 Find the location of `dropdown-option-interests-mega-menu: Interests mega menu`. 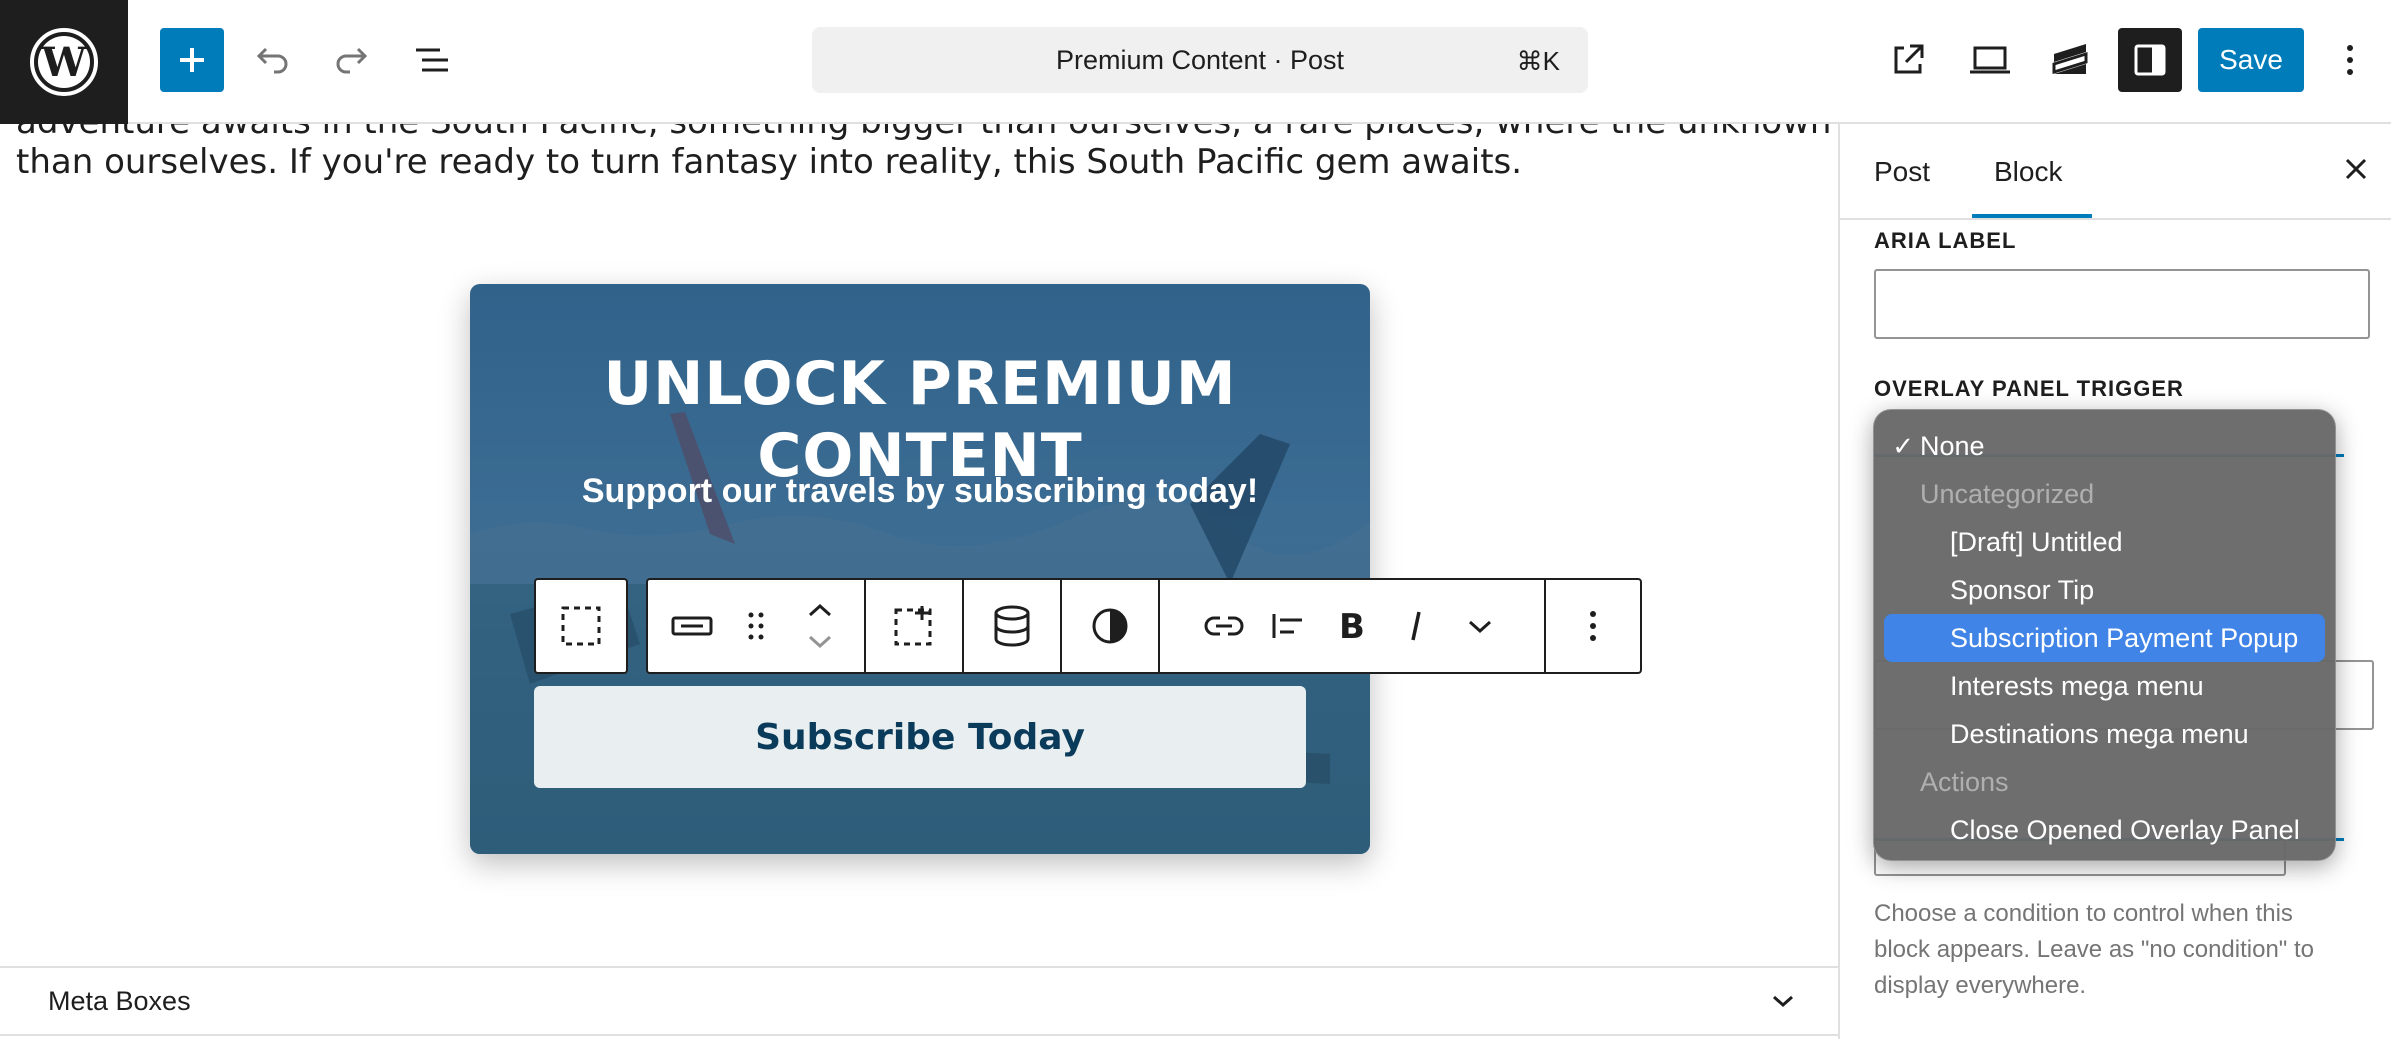

dropdown-option-interests-mega-menu: Interests mega menu is located at coordinates (2104, 686).